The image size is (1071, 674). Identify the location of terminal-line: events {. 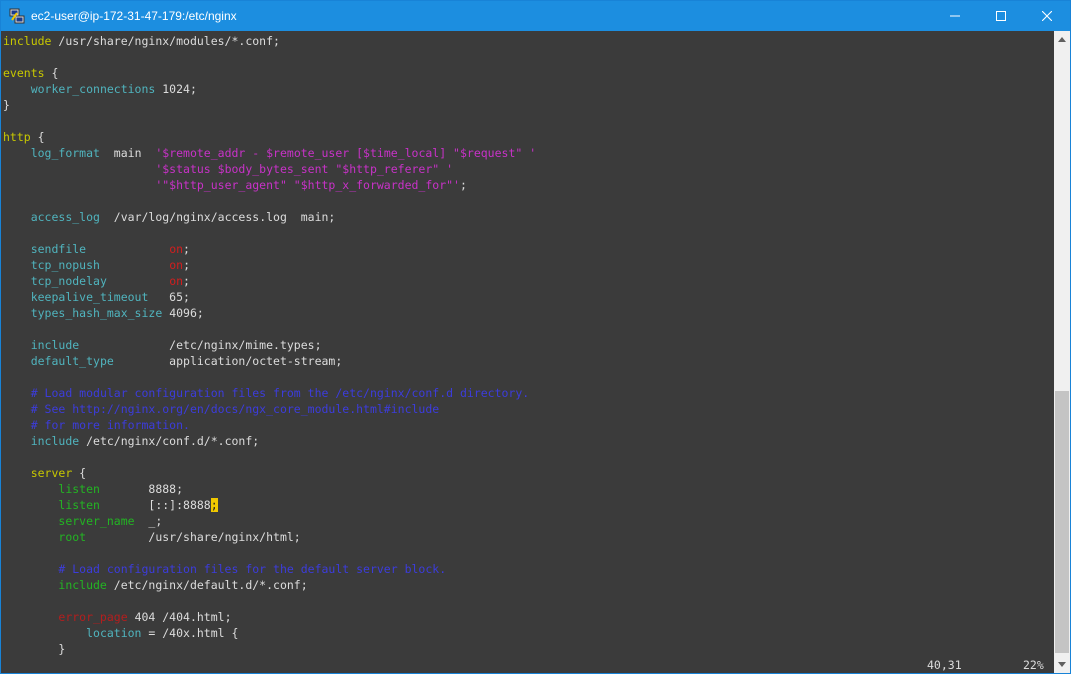
(30, 73).